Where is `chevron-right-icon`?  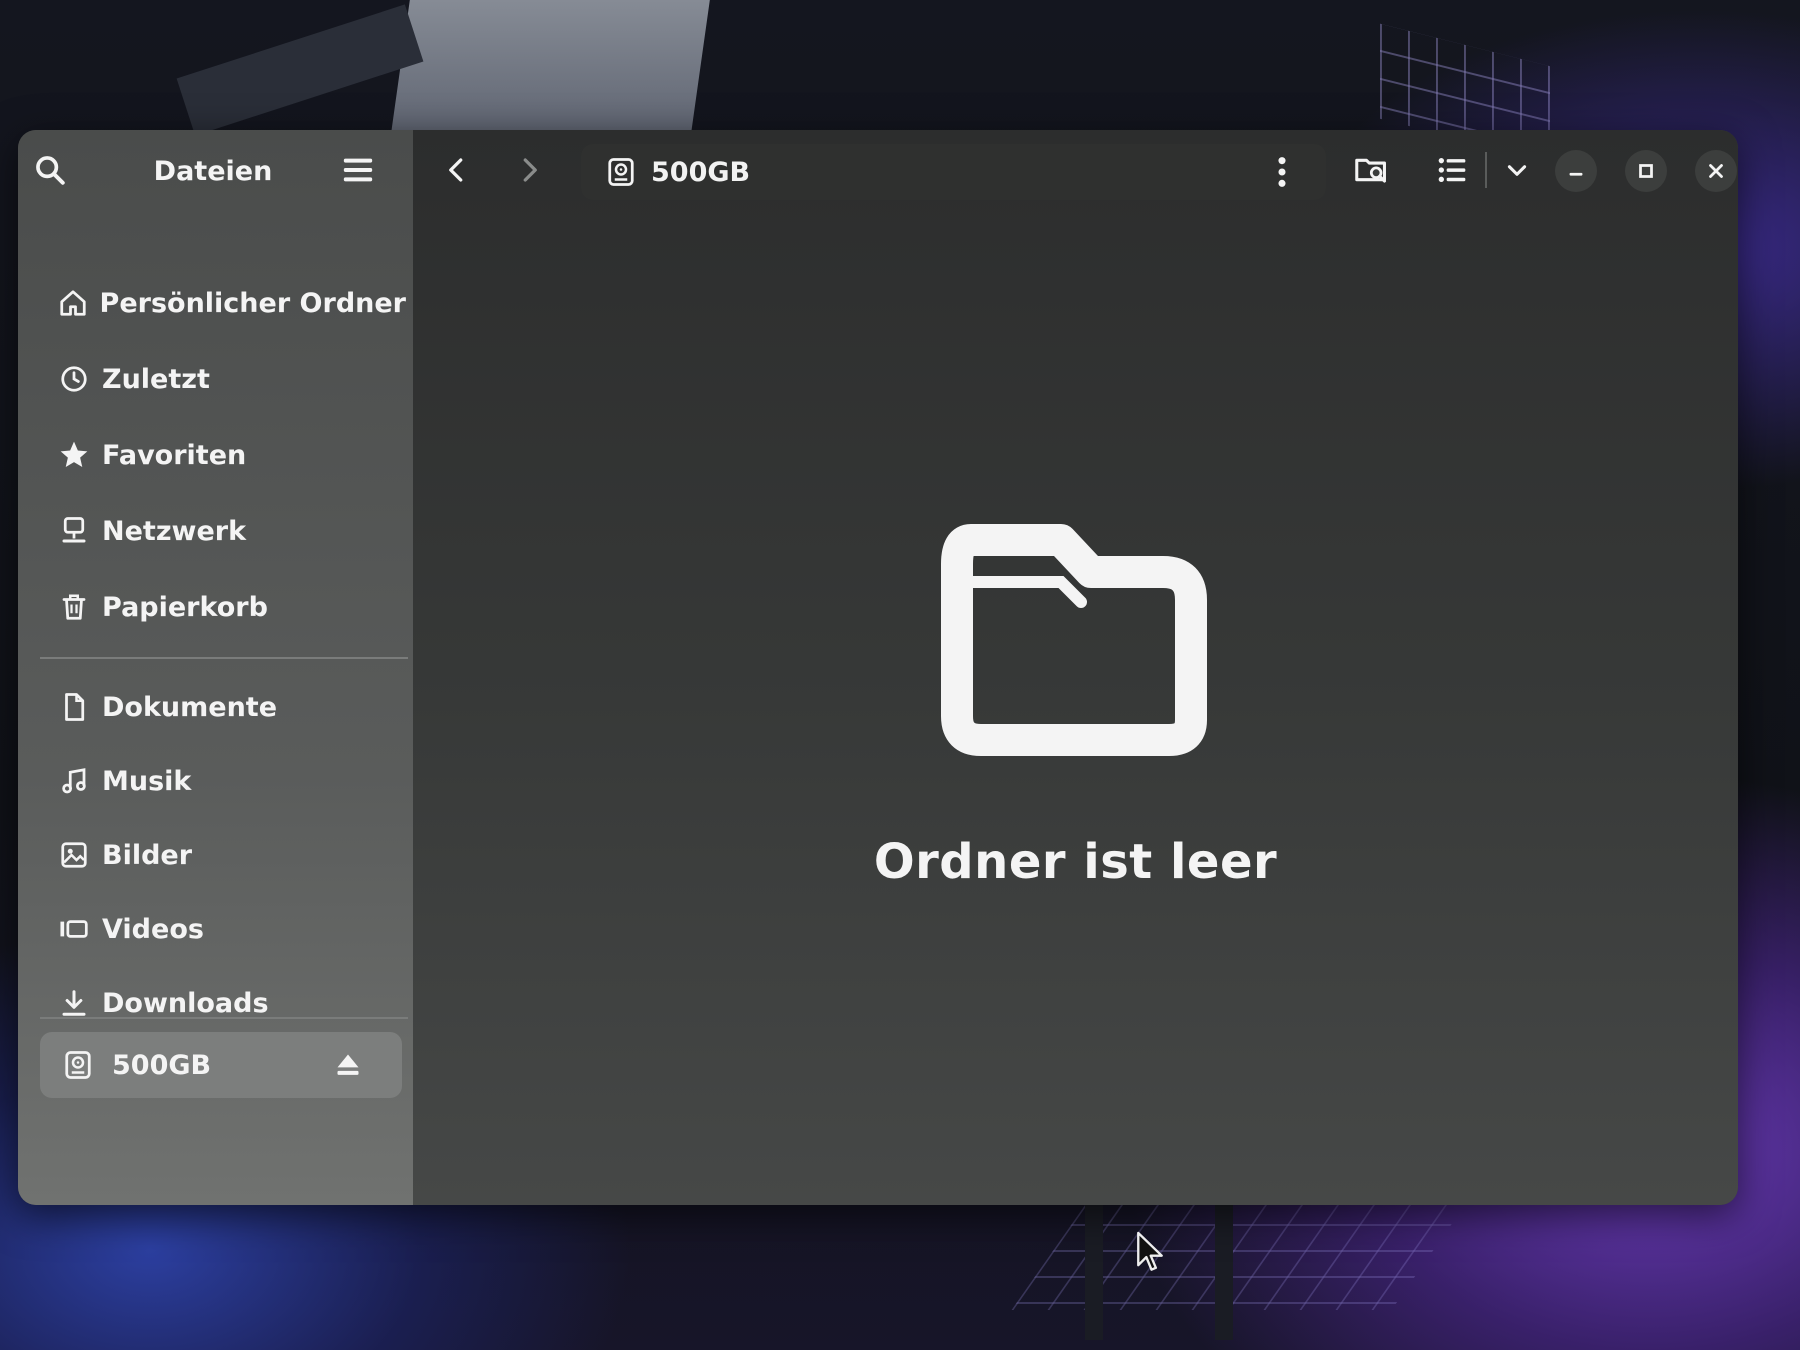
chevron-right-icon is located at coordinates (529, 170).